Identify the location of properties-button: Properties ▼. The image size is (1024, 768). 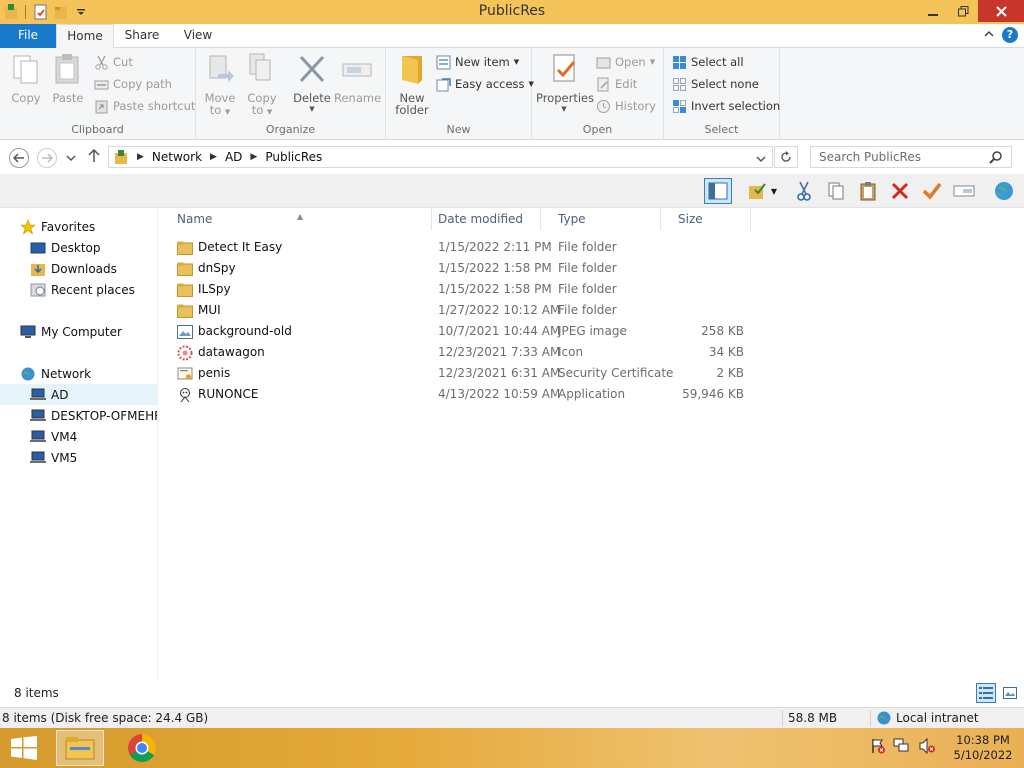
(565, 83).